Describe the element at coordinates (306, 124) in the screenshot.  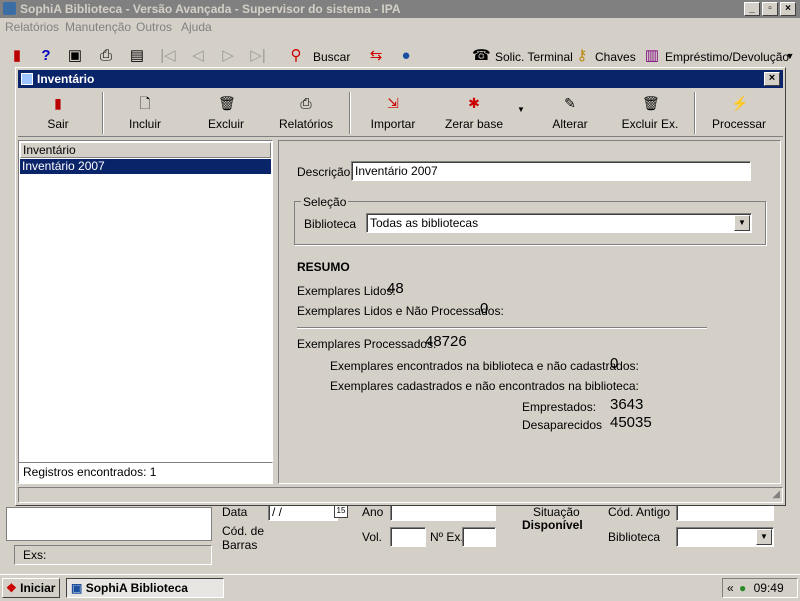
I see `relatorios-label: Relatórios` at that location.